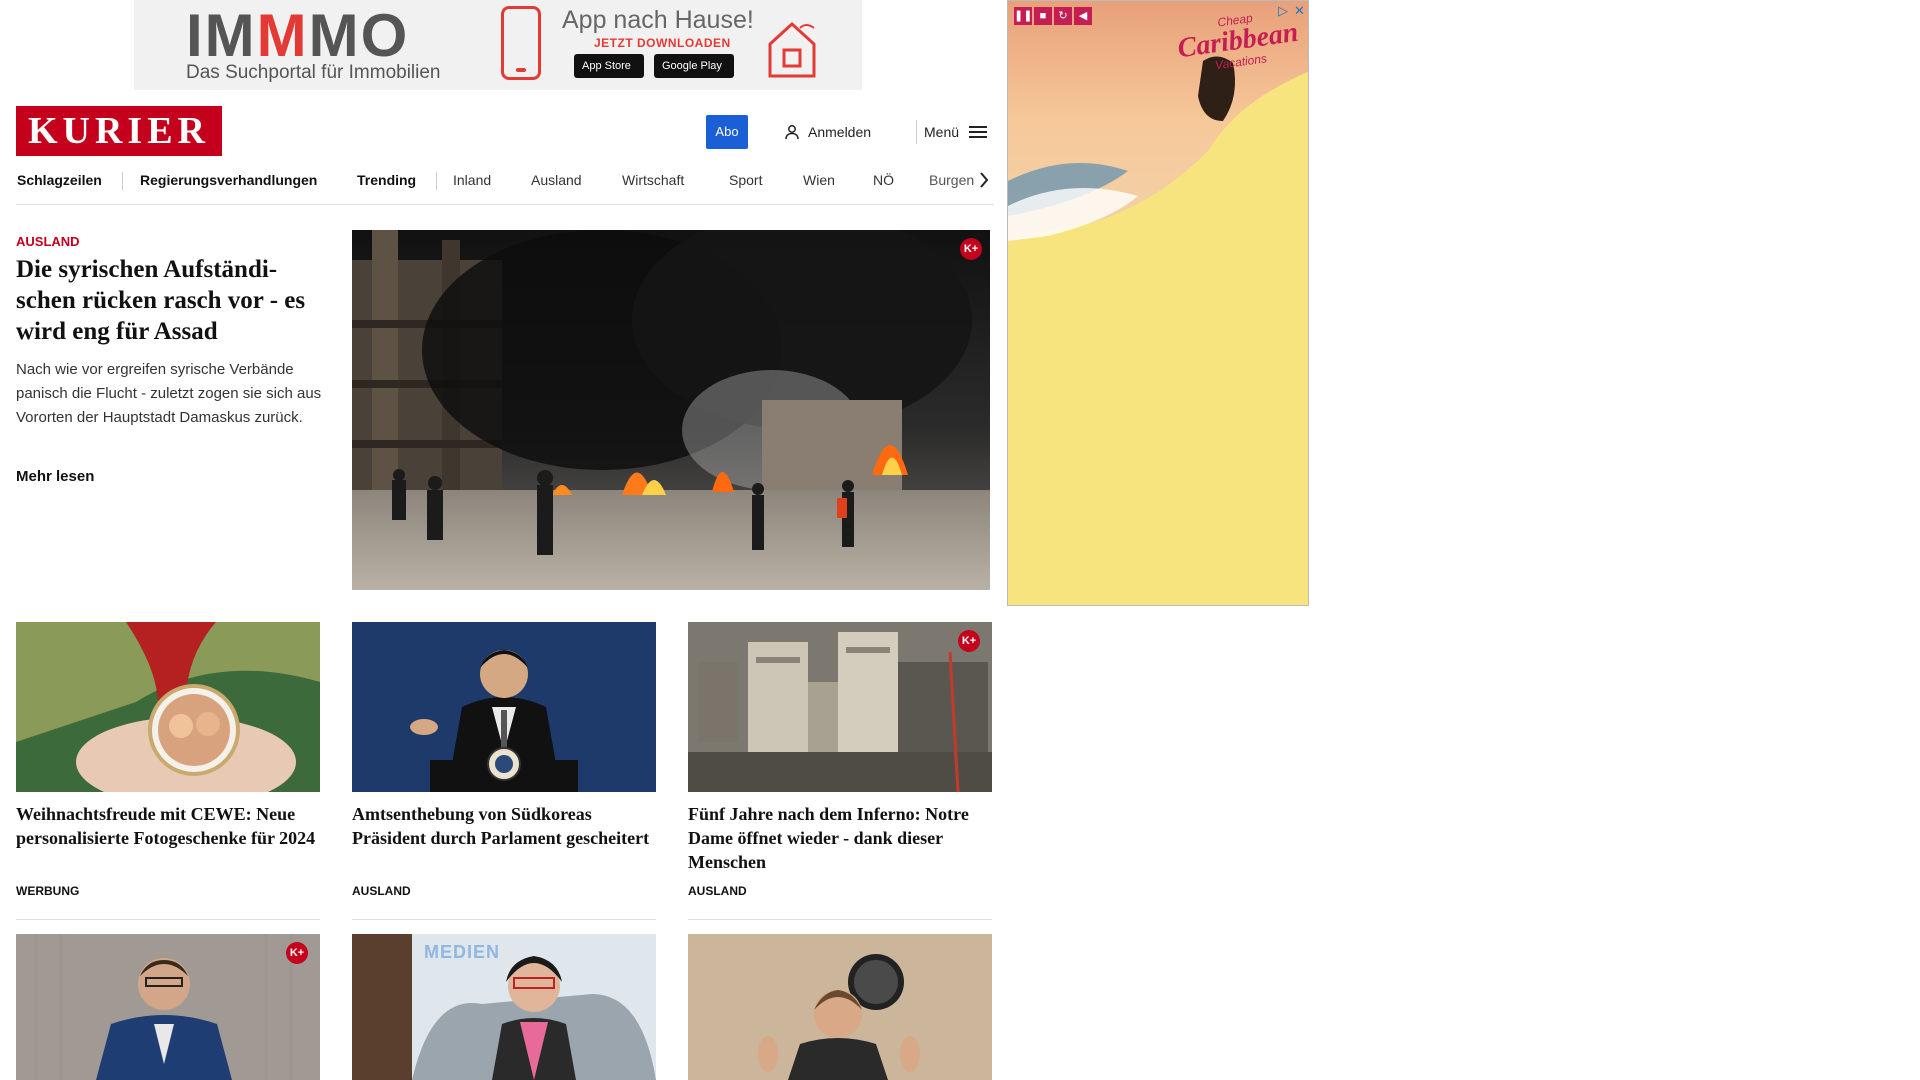 This screenshot has width=1920, height=1080. I want to click on speaker-photo, so click(168, 1007).